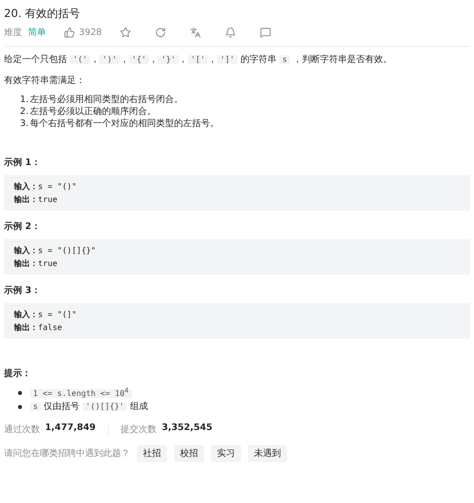 The width and height of the screenshot is (474, 503). What do you see at coordinates (25, 100) in the screenshot?
I see `list-number: 1.` at bounding box center [25, 100].